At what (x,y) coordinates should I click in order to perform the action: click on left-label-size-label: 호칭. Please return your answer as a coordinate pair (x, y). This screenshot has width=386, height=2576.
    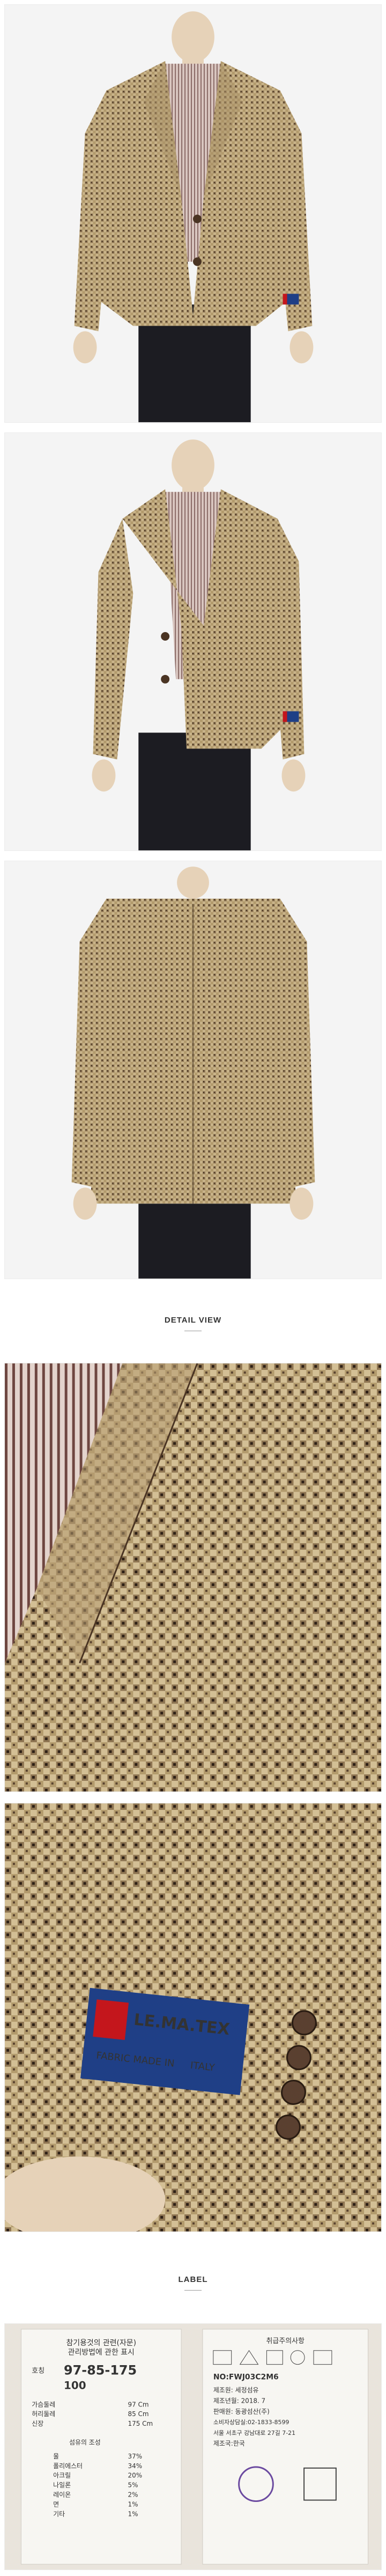
    Looking at the image, I should click on (38, 2371).